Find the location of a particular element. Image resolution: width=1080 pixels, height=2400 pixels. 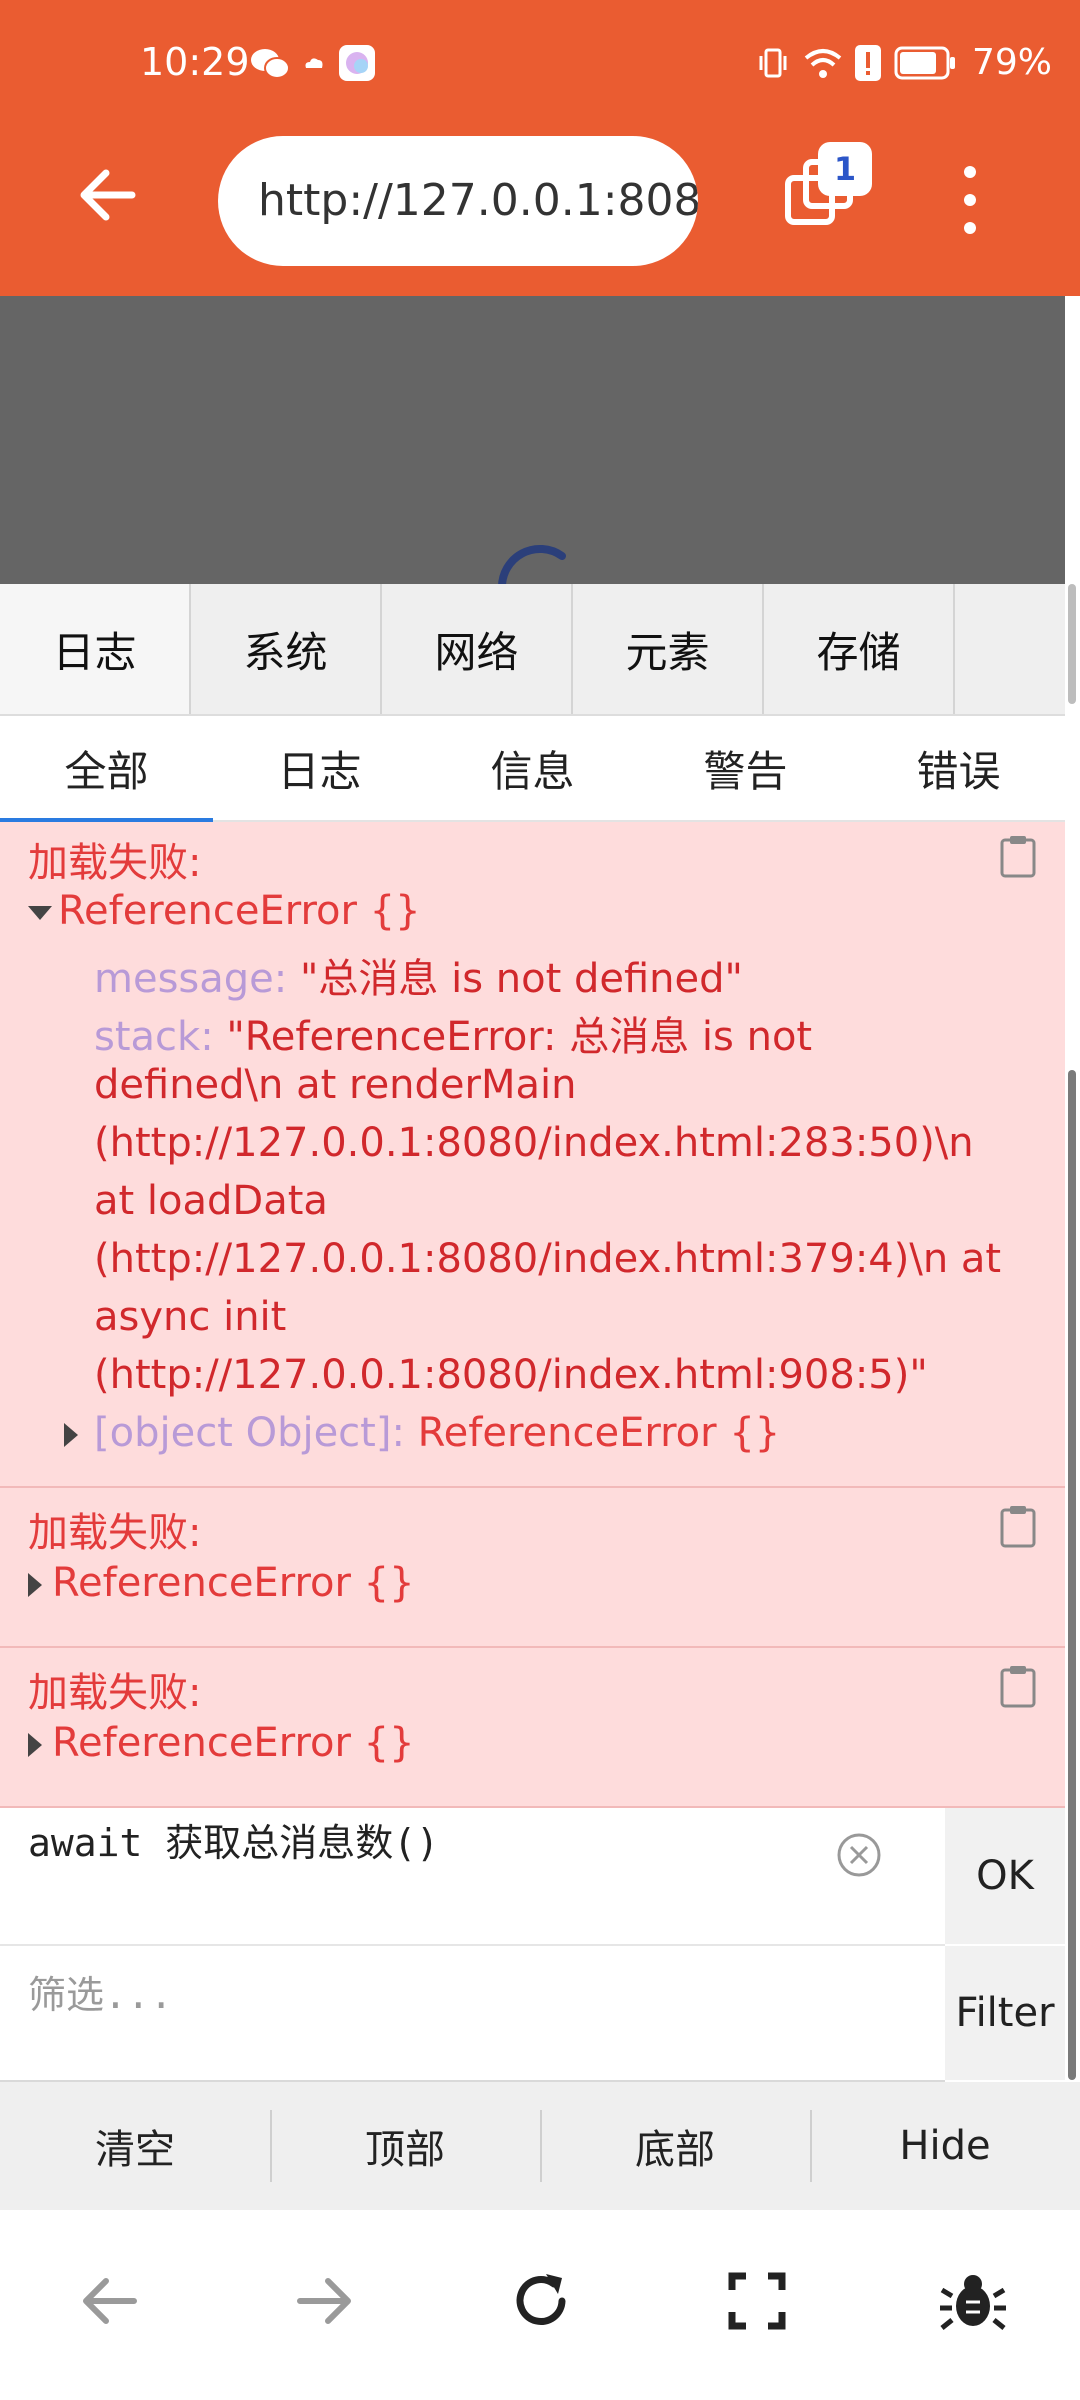

reload-icon is located at coordinates (541, 2301).